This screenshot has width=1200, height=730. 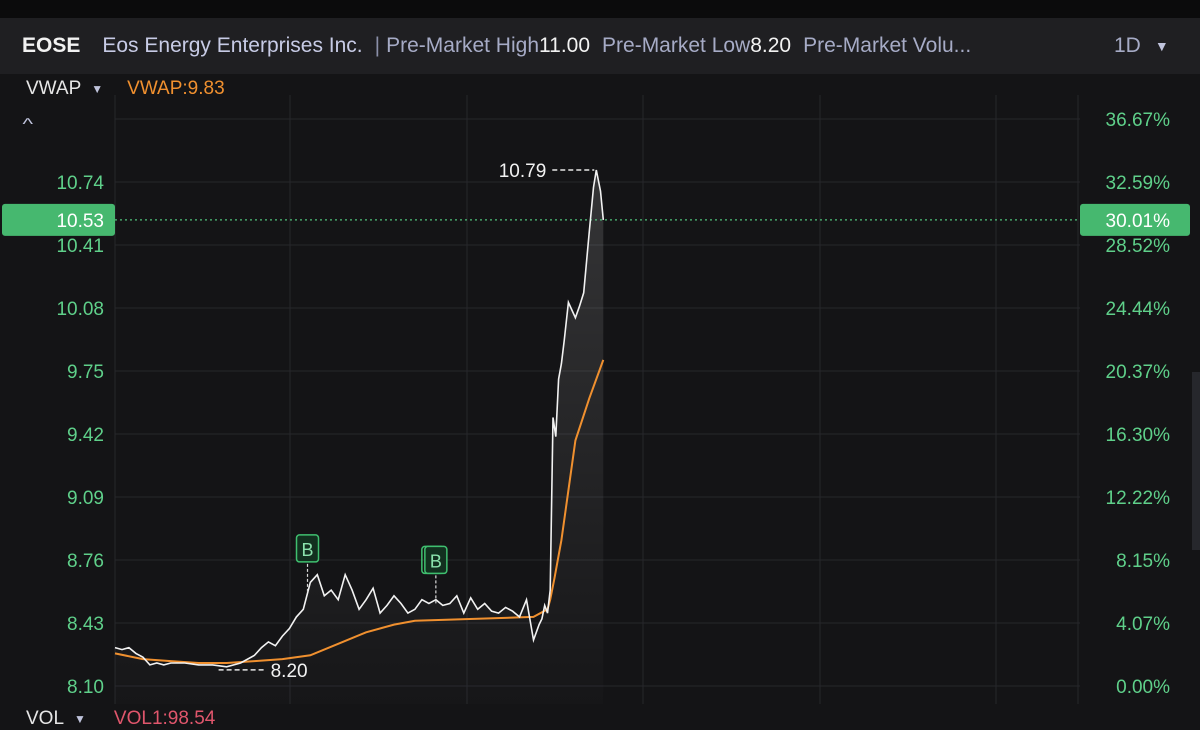 I want to click on current-percent-label: 30.01%, so click(x=1138, y=221).